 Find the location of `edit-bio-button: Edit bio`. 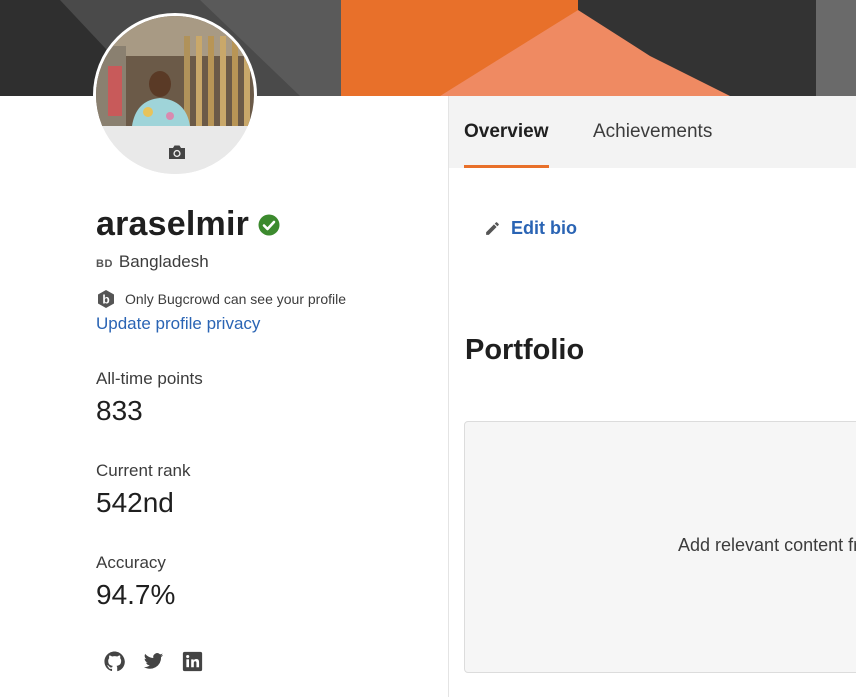

edit-bio-button: Edit bio is located at coordinates (530, 228).